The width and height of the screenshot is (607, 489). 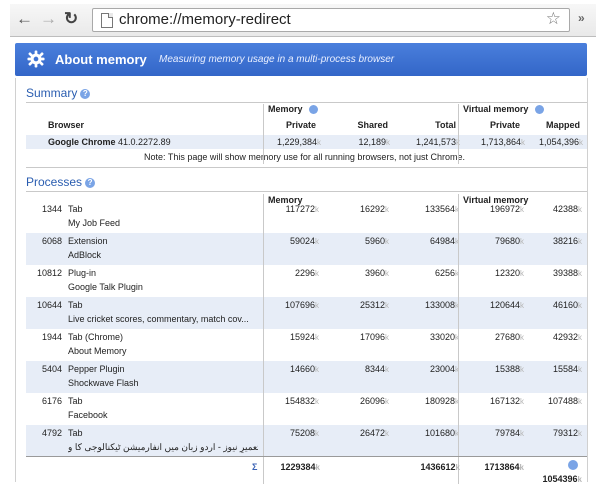 I want to click on cell-shared: 26096k, so click(x=357, y=401).